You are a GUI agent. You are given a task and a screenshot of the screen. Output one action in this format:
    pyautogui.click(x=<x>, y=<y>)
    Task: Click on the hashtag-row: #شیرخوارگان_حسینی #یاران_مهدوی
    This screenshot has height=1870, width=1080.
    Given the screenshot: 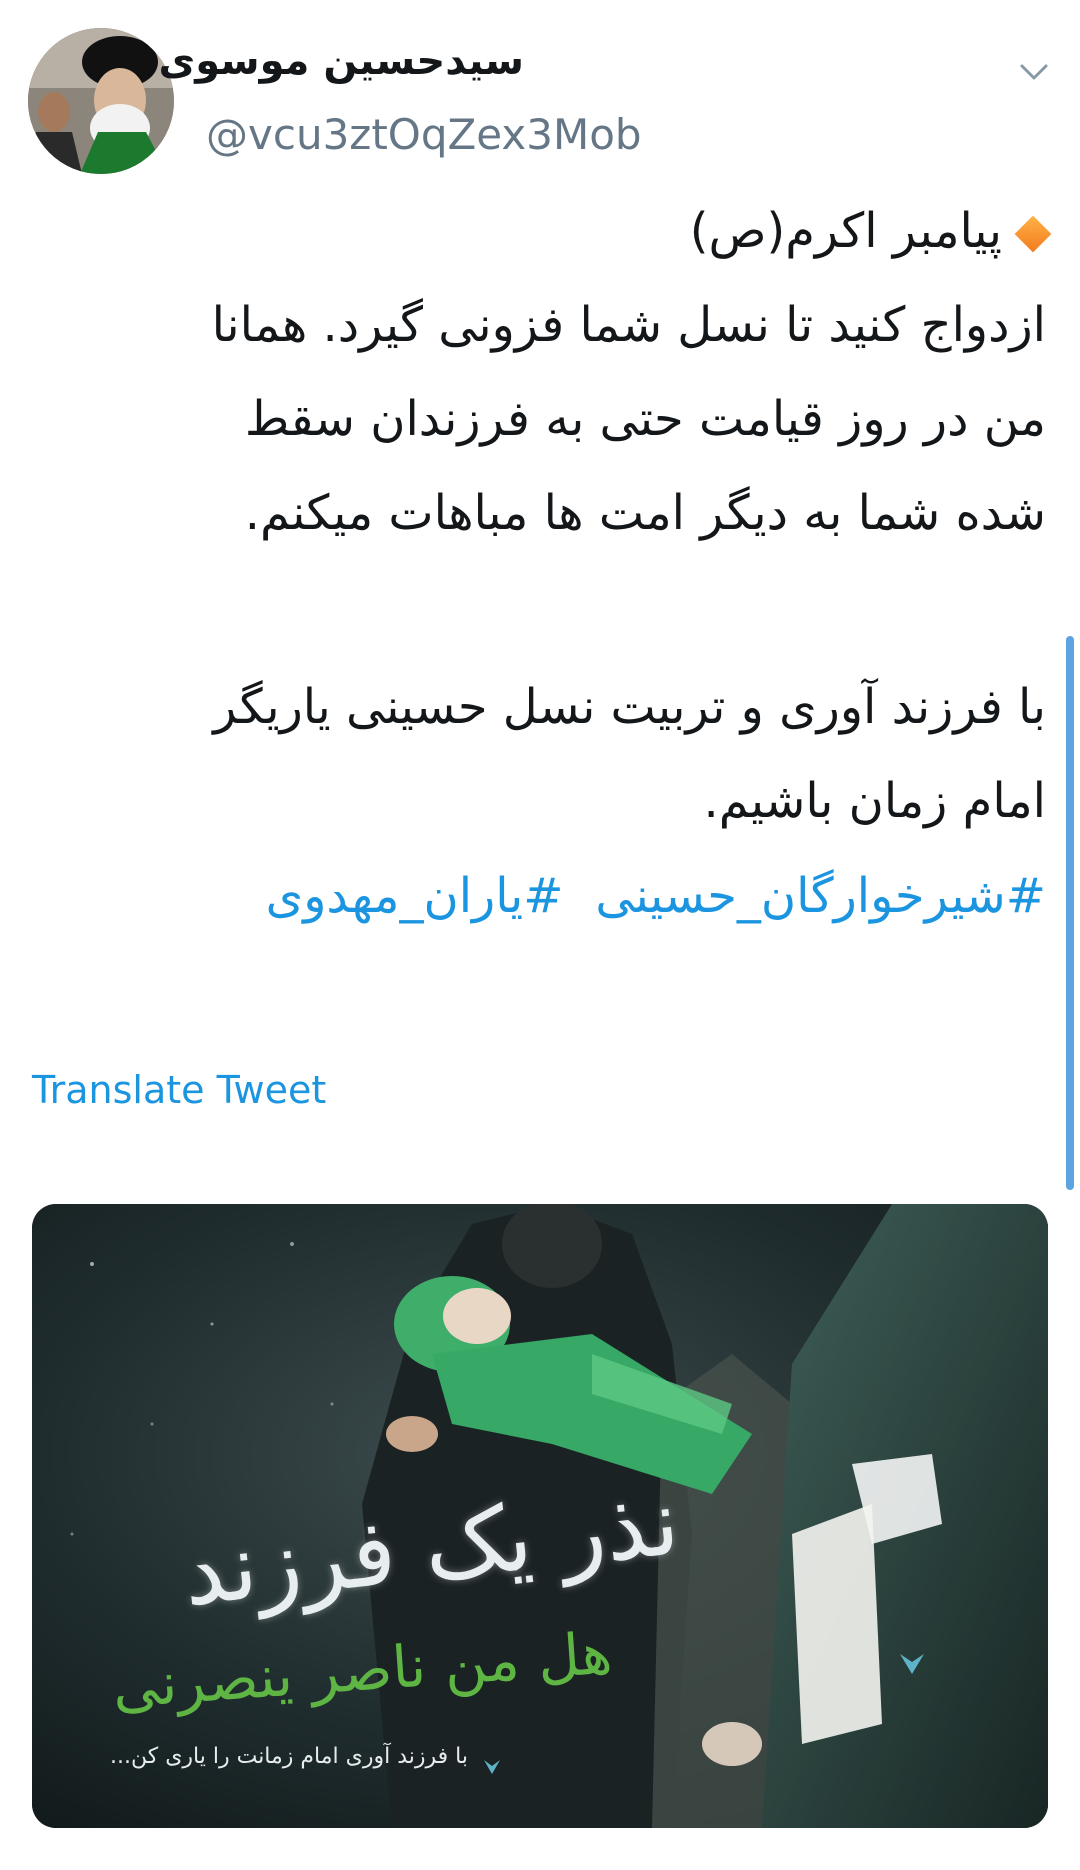 What is the action you would take?
    pyautogui.click(x=640, y=896)
    